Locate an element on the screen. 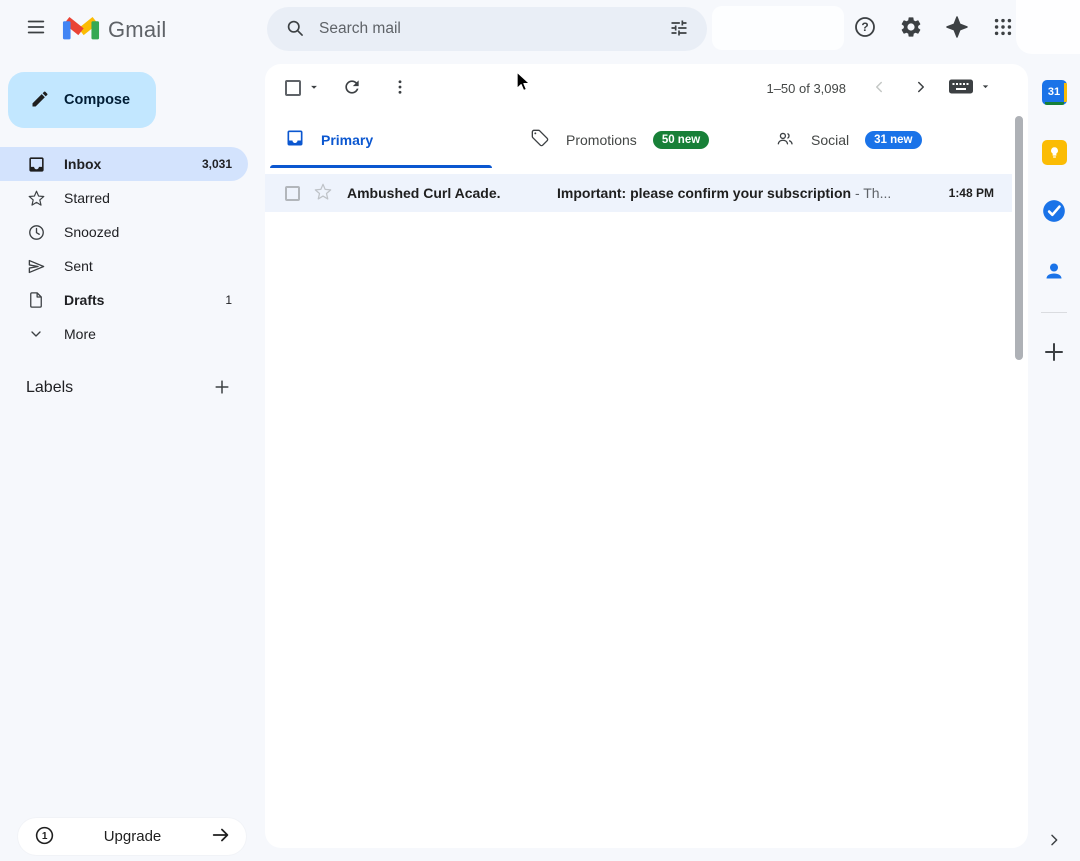 The image size is (1080, 861). search-input is located at coordinates (487, 29).